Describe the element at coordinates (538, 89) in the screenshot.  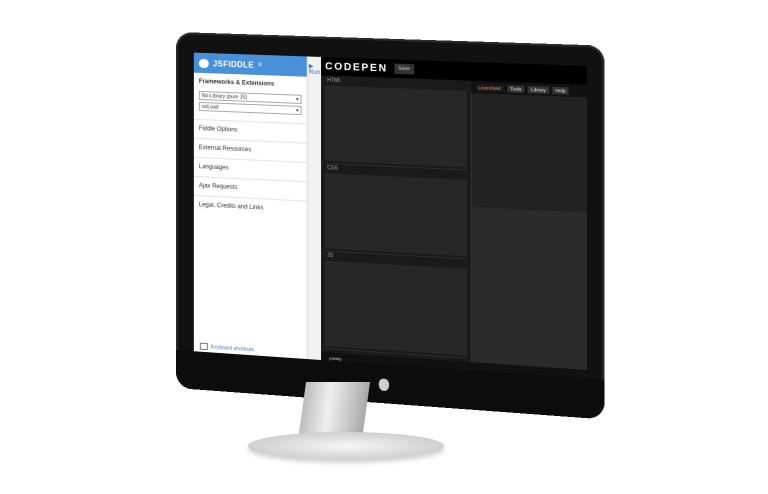
I see `tab-library: Library` at that location.